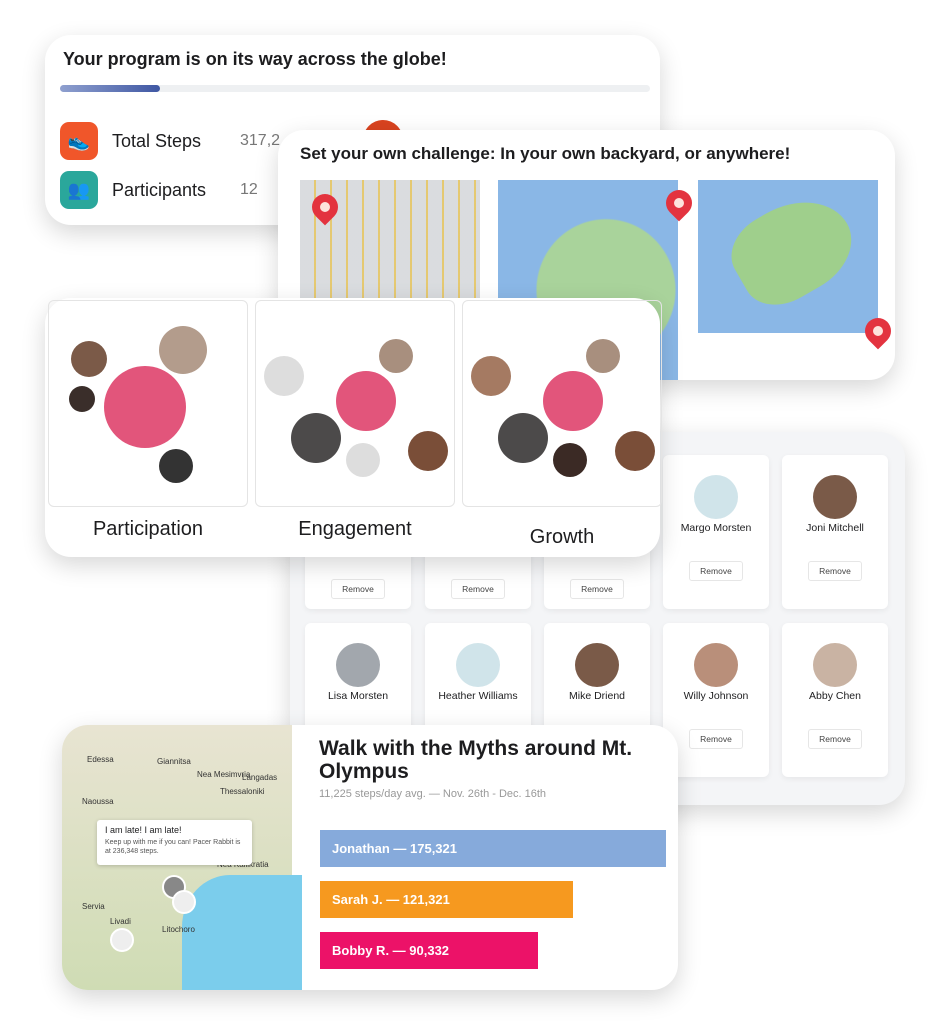  I want to click on panel-growth, so click(562, 403).